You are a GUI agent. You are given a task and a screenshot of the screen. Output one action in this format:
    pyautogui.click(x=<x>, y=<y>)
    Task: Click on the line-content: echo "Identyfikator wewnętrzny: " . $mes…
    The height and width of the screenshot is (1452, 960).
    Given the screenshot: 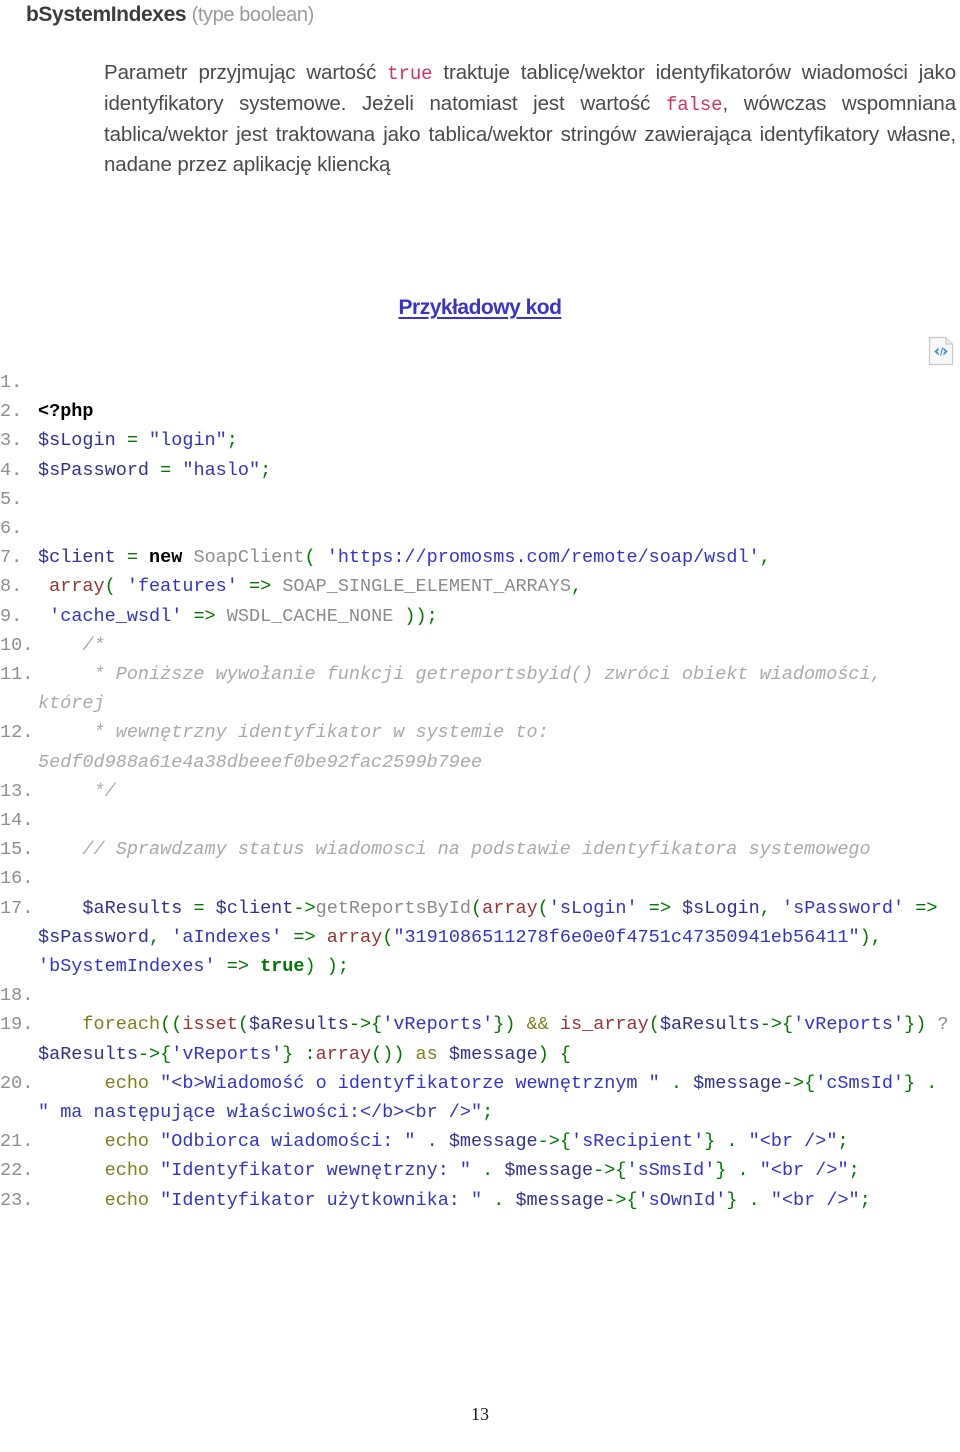 What is the action you would take?
    pyautogui.click(x=482, y=1171)
    